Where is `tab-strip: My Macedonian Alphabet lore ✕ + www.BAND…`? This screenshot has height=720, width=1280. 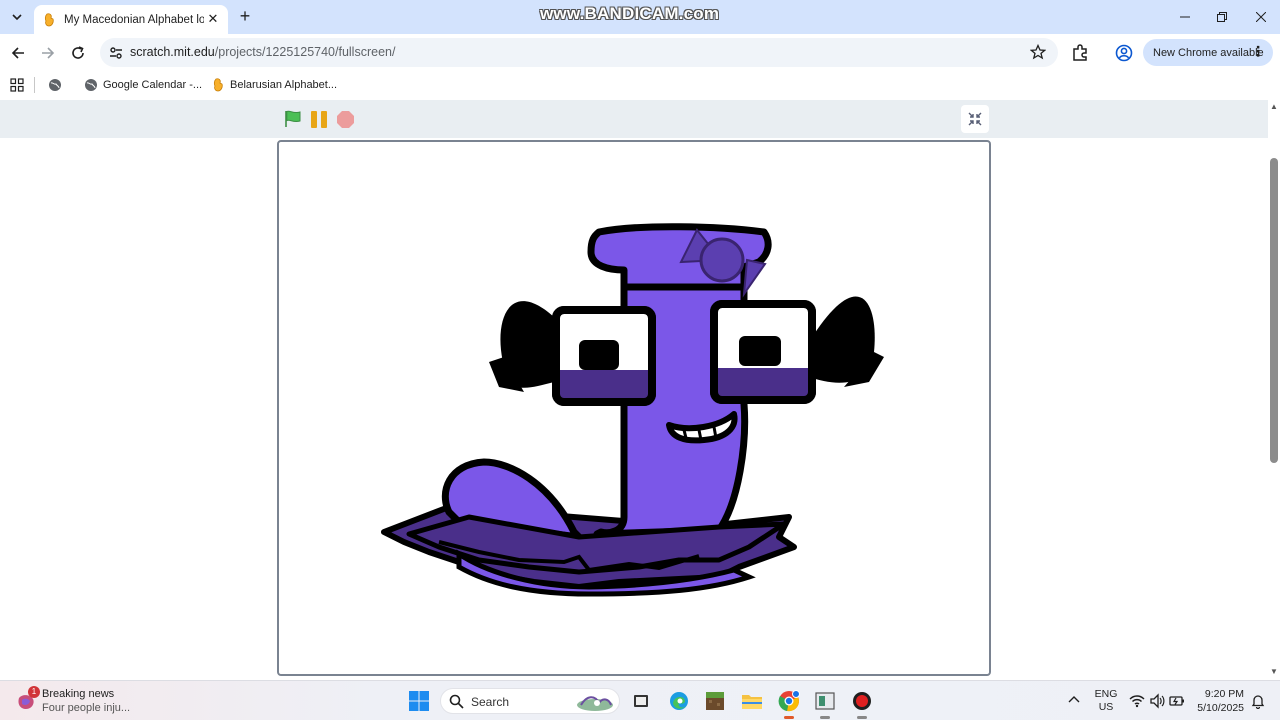 tab-strip: My Macedonian Alphabet lore ✕ + www.BAND… is located at coordinates (640, 17).